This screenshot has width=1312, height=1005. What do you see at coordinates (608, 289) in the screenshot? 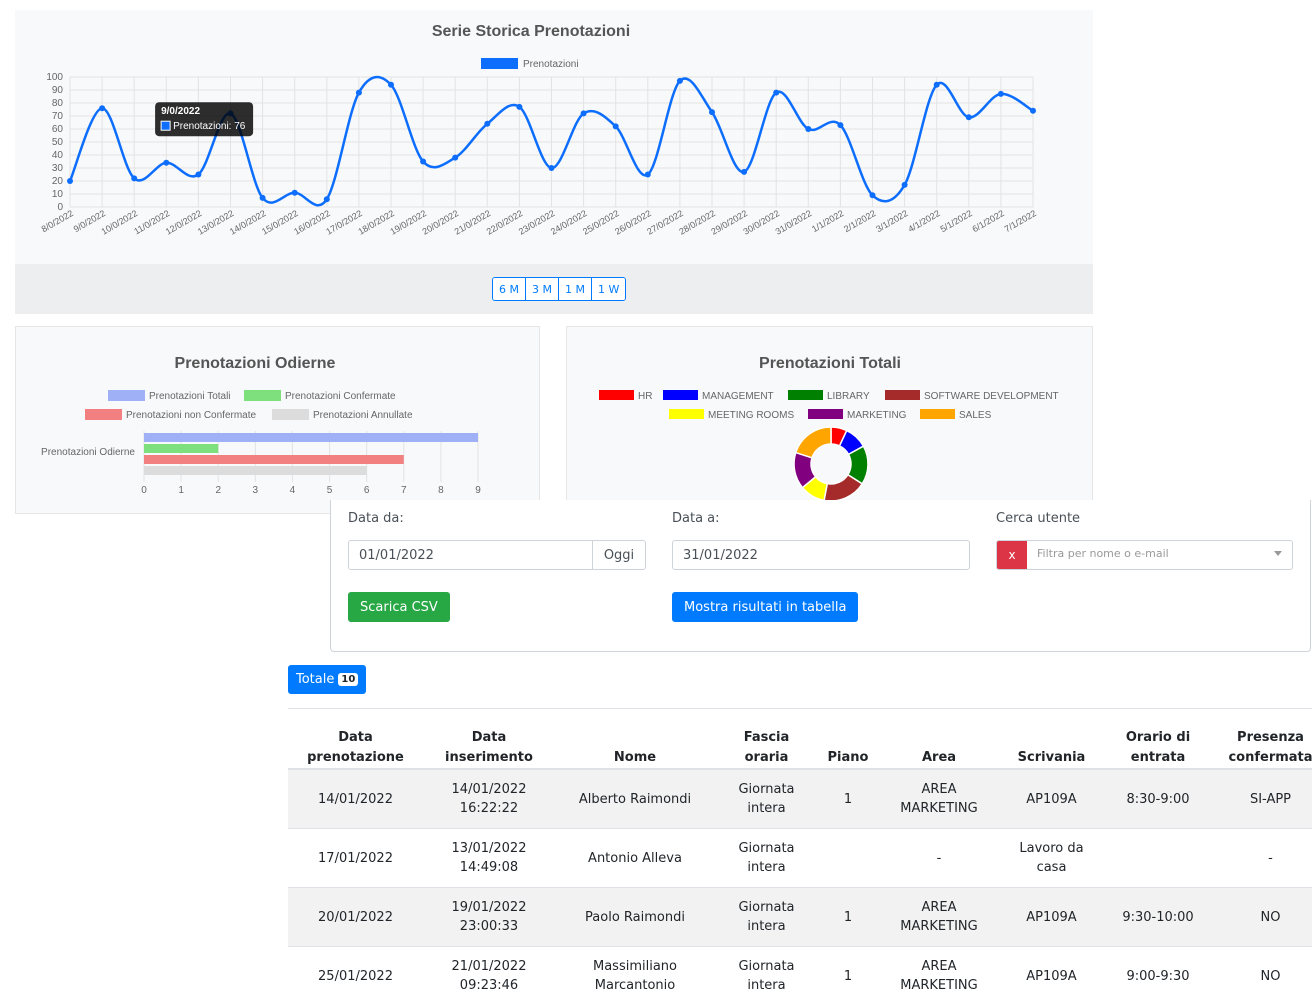
I see `range-1w-button: 1 W` at bounding box center [608, 289].